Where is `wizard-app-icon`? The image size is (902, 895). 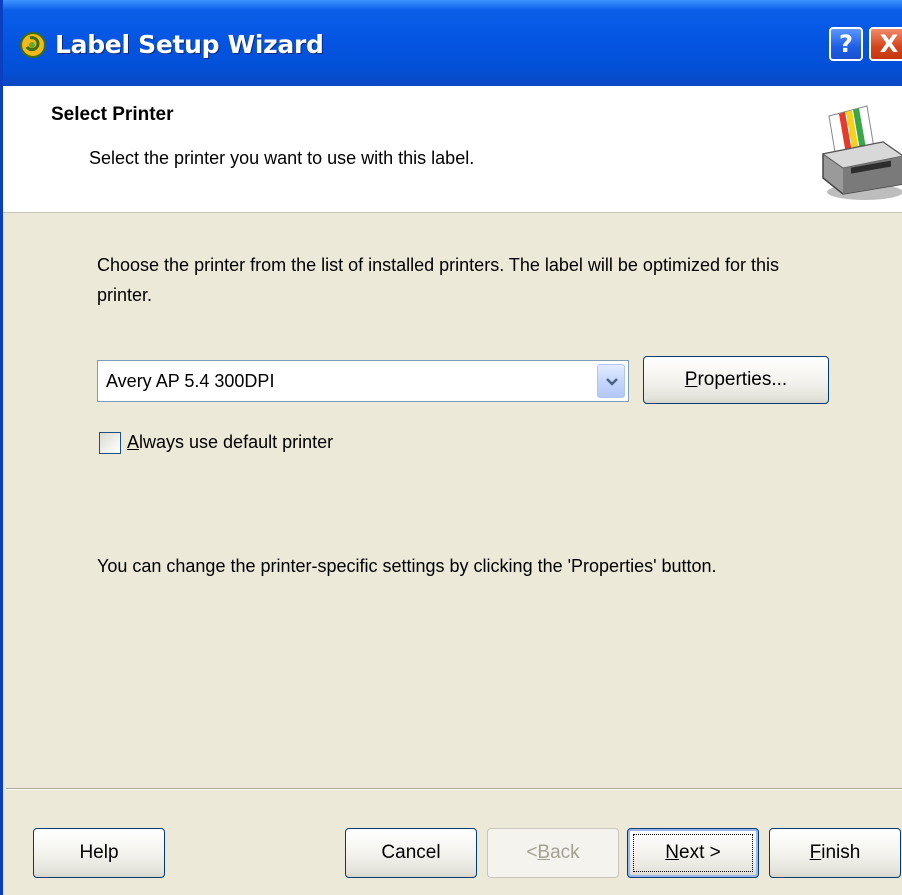
wizard-app-icon is located at coordinates (33, 45).